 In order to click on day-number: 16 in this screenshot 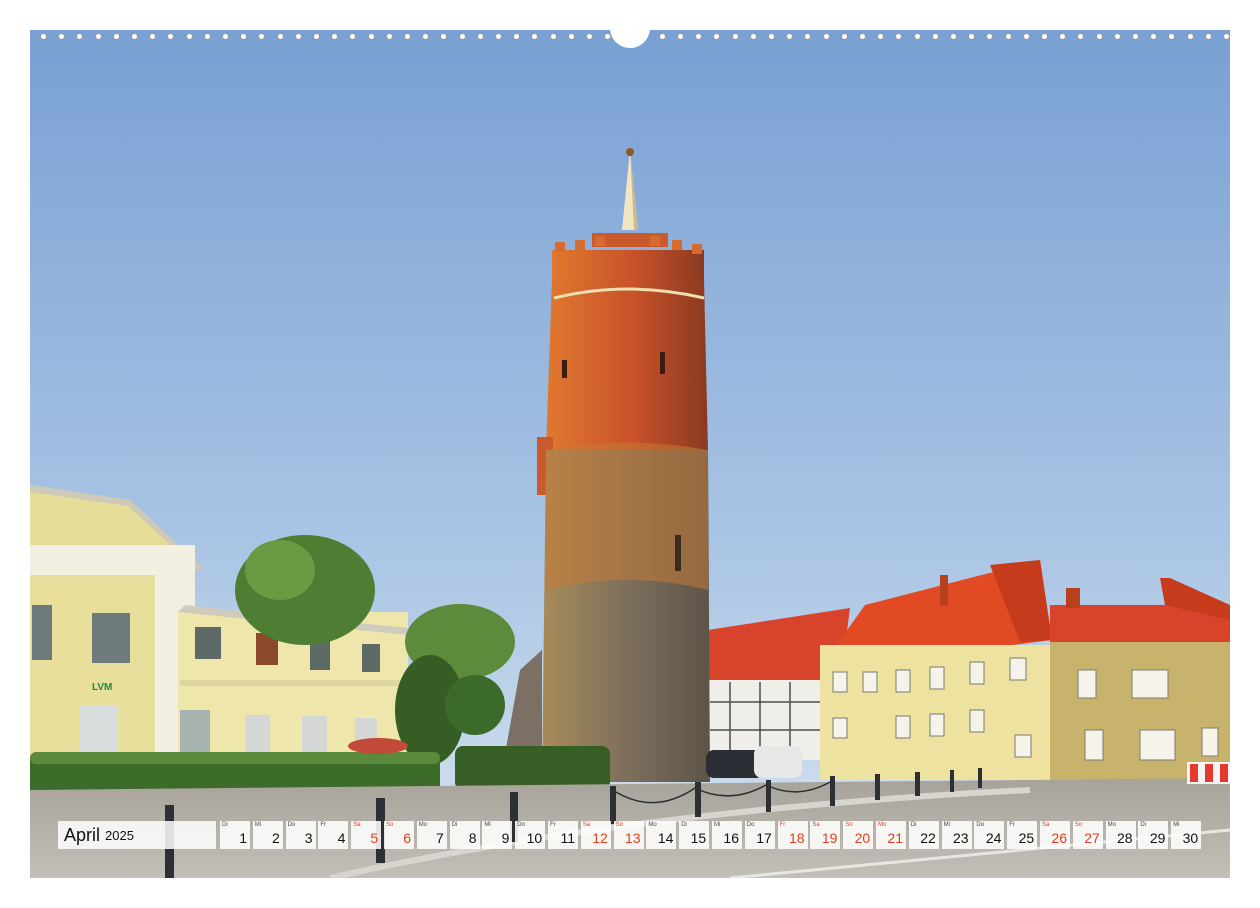, I will do `click(731, 838)`.